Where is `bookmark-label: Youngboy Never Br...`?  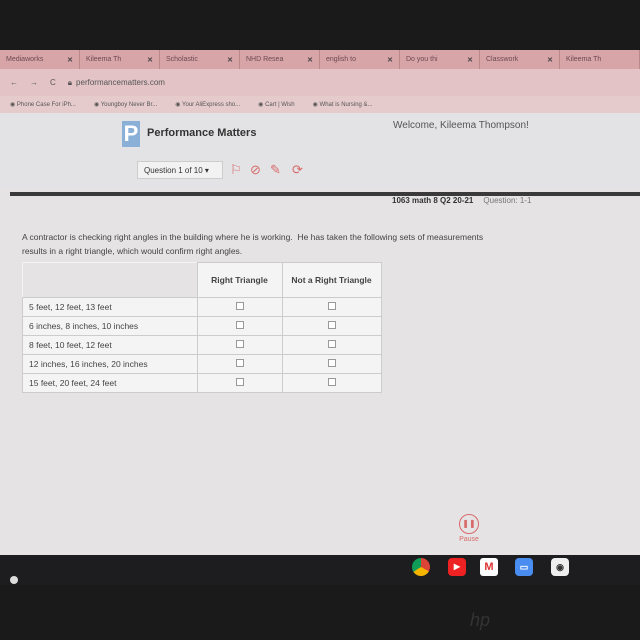
bookmark-label: Youngboy Never Br... is located at coordinates (129, 105).